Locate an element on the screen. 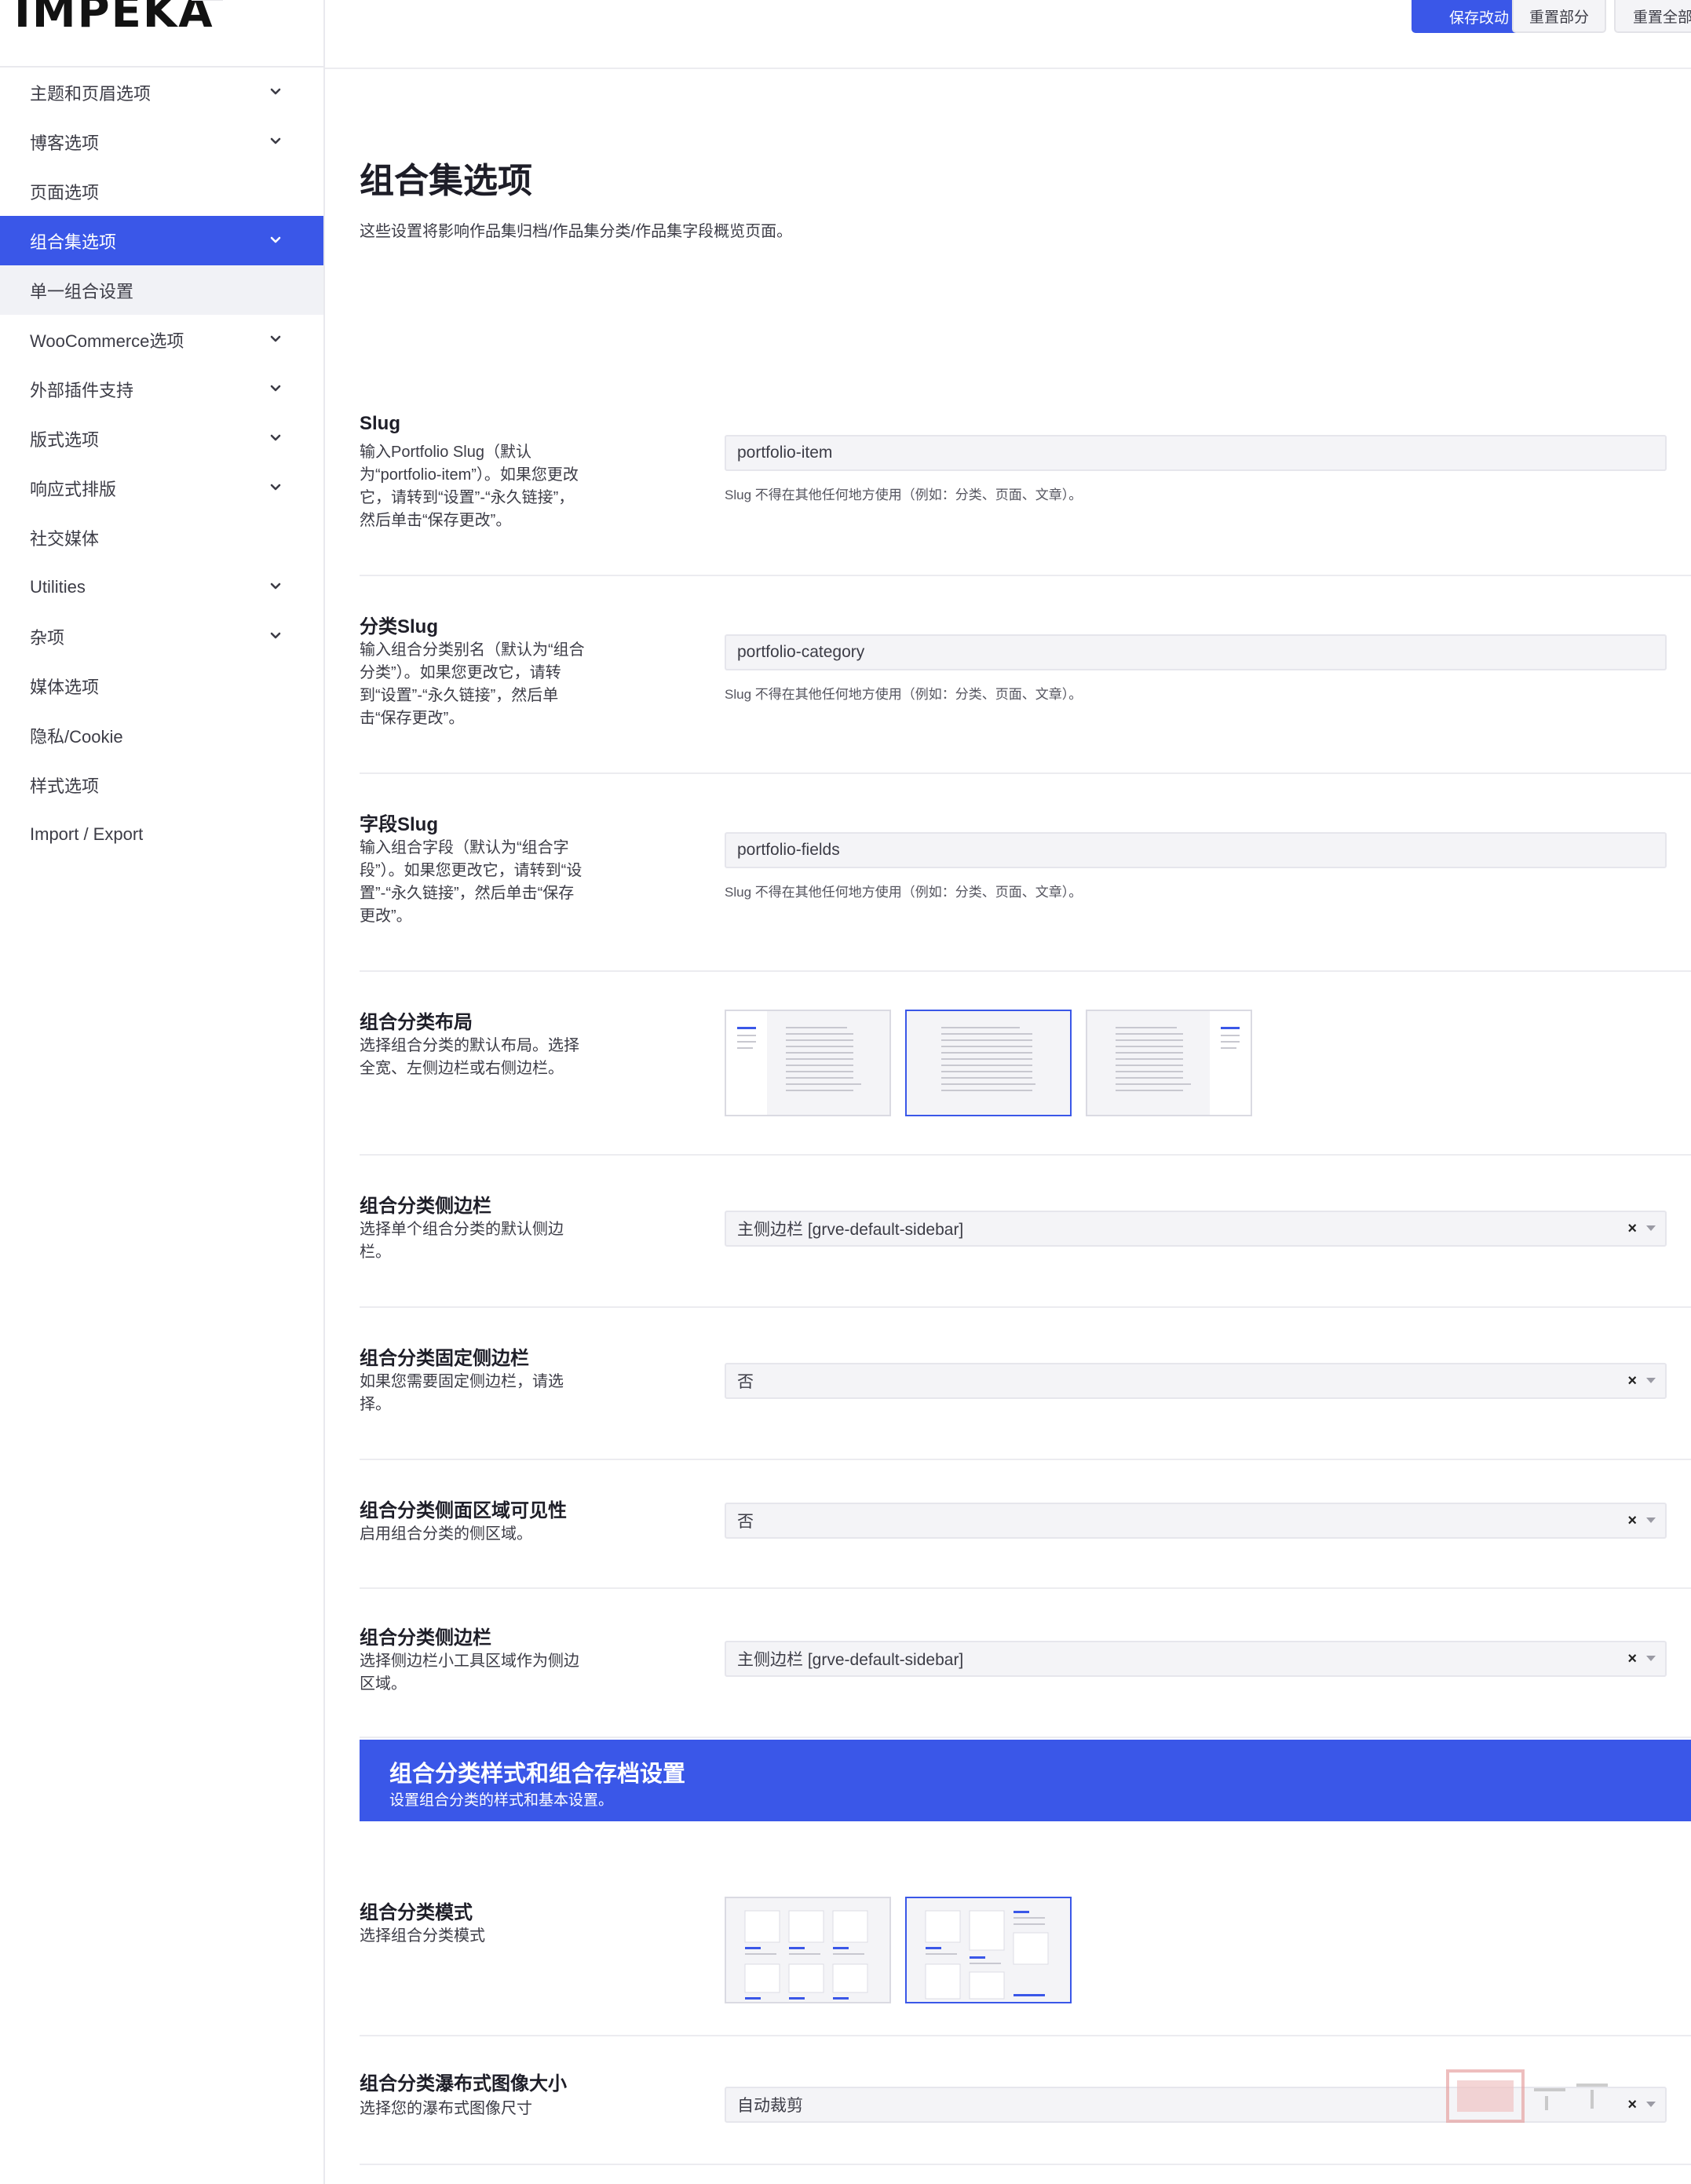  sidebar-item: Import / Export is located at coordinates (161, 834).